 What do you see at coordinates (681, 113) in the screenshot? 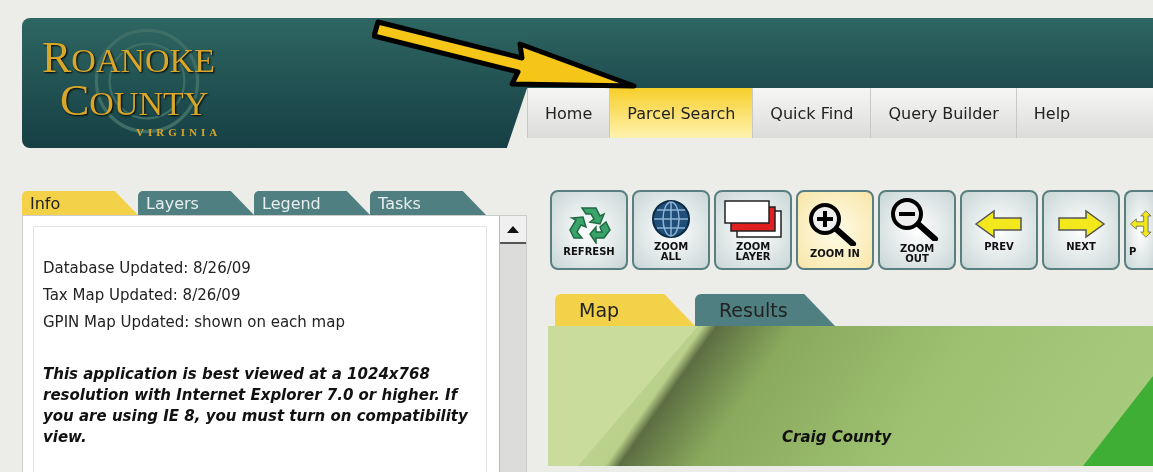
I see `nav-tab: Parcel Search` at bounding box center [681, 113].